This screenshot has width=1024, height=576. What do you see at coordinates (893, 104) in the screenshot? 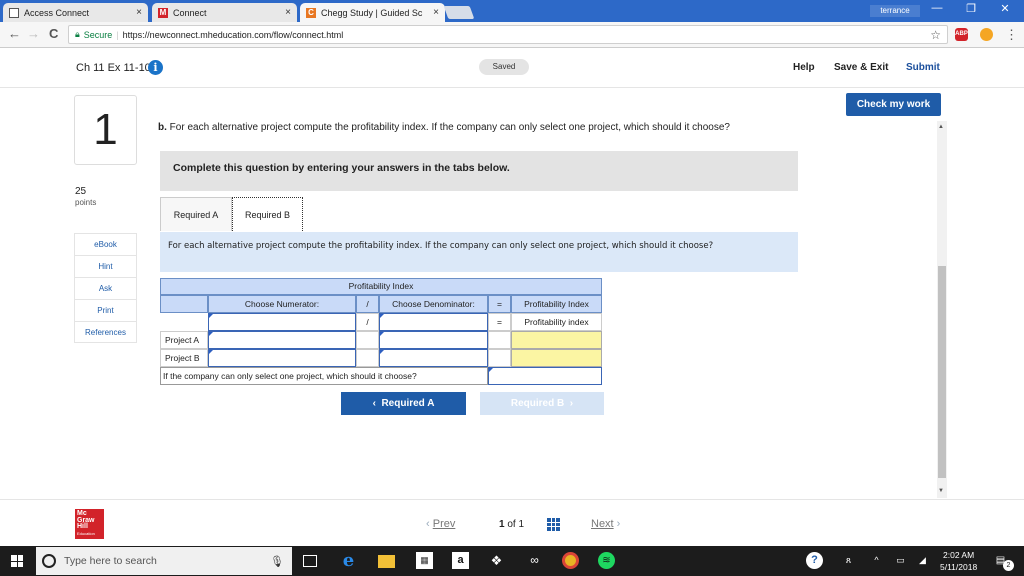
I see `check-my-work-button: Check my work` at bounding box center [893, 104].